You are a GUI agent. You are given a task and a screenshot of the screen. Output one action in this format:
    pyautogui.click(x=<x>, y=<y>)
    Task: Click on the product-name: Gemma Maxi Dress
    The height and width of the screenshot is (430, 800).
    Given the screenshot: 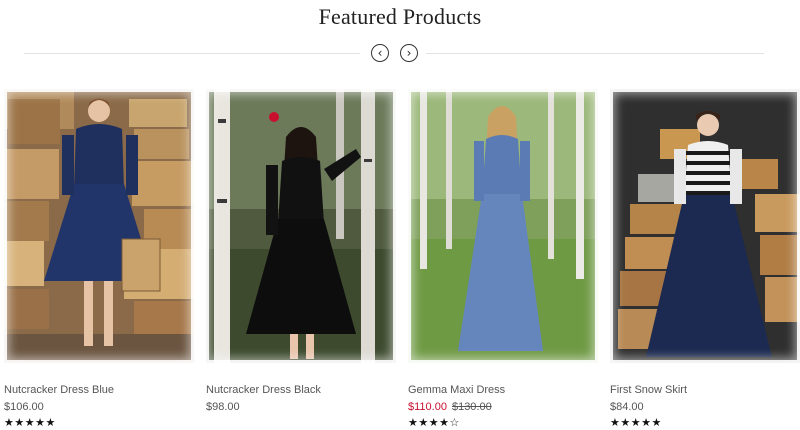 What is the action you would take?
    pyautogui.click(x=503, y=390)
    